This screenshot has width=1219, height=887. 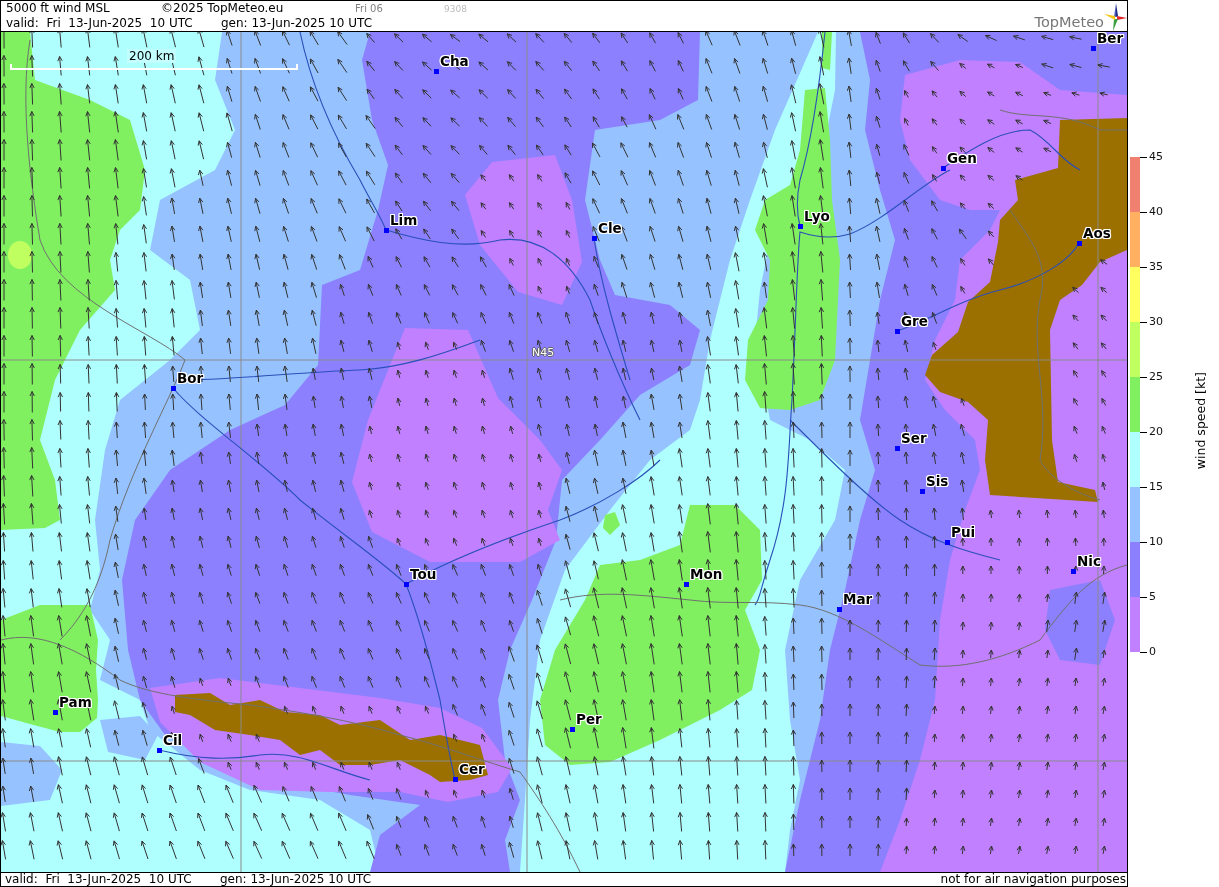 What do you see at coordinates (223, 8) in the screenshot?
I see `copyright-text: ©2025 TopMeteo.eu` at bounding box center [223, 8].